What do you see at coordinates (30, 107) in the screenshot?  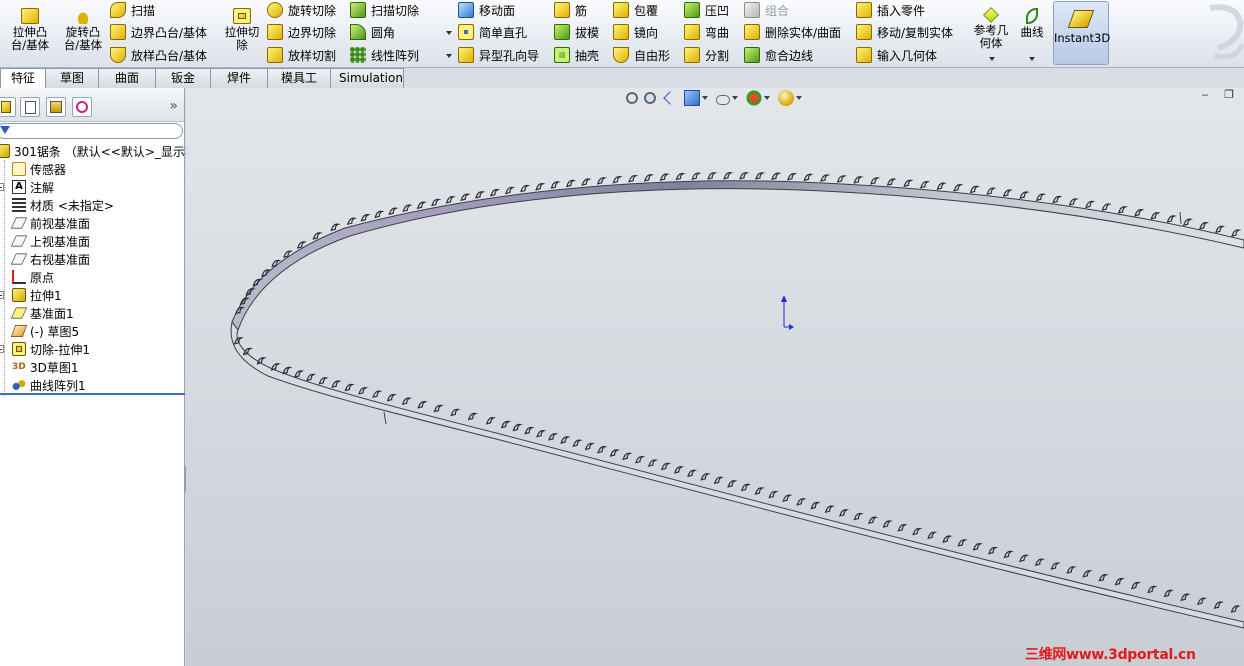 I see `property-manager-tab` at bounding box center [30, 107].